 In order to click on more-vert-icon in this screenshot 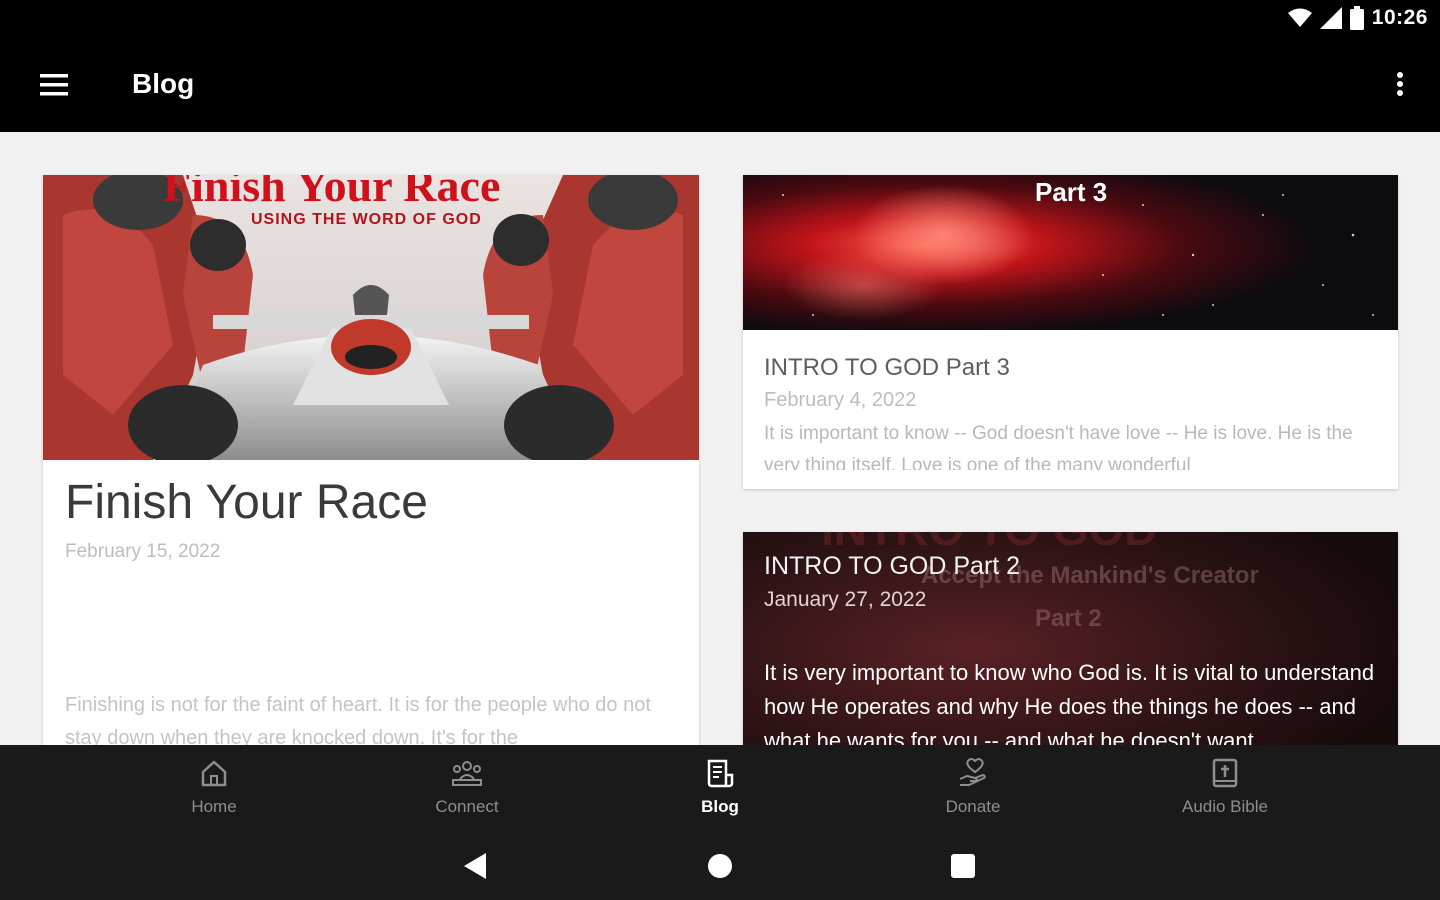, I will do `click(1400, 86)`.